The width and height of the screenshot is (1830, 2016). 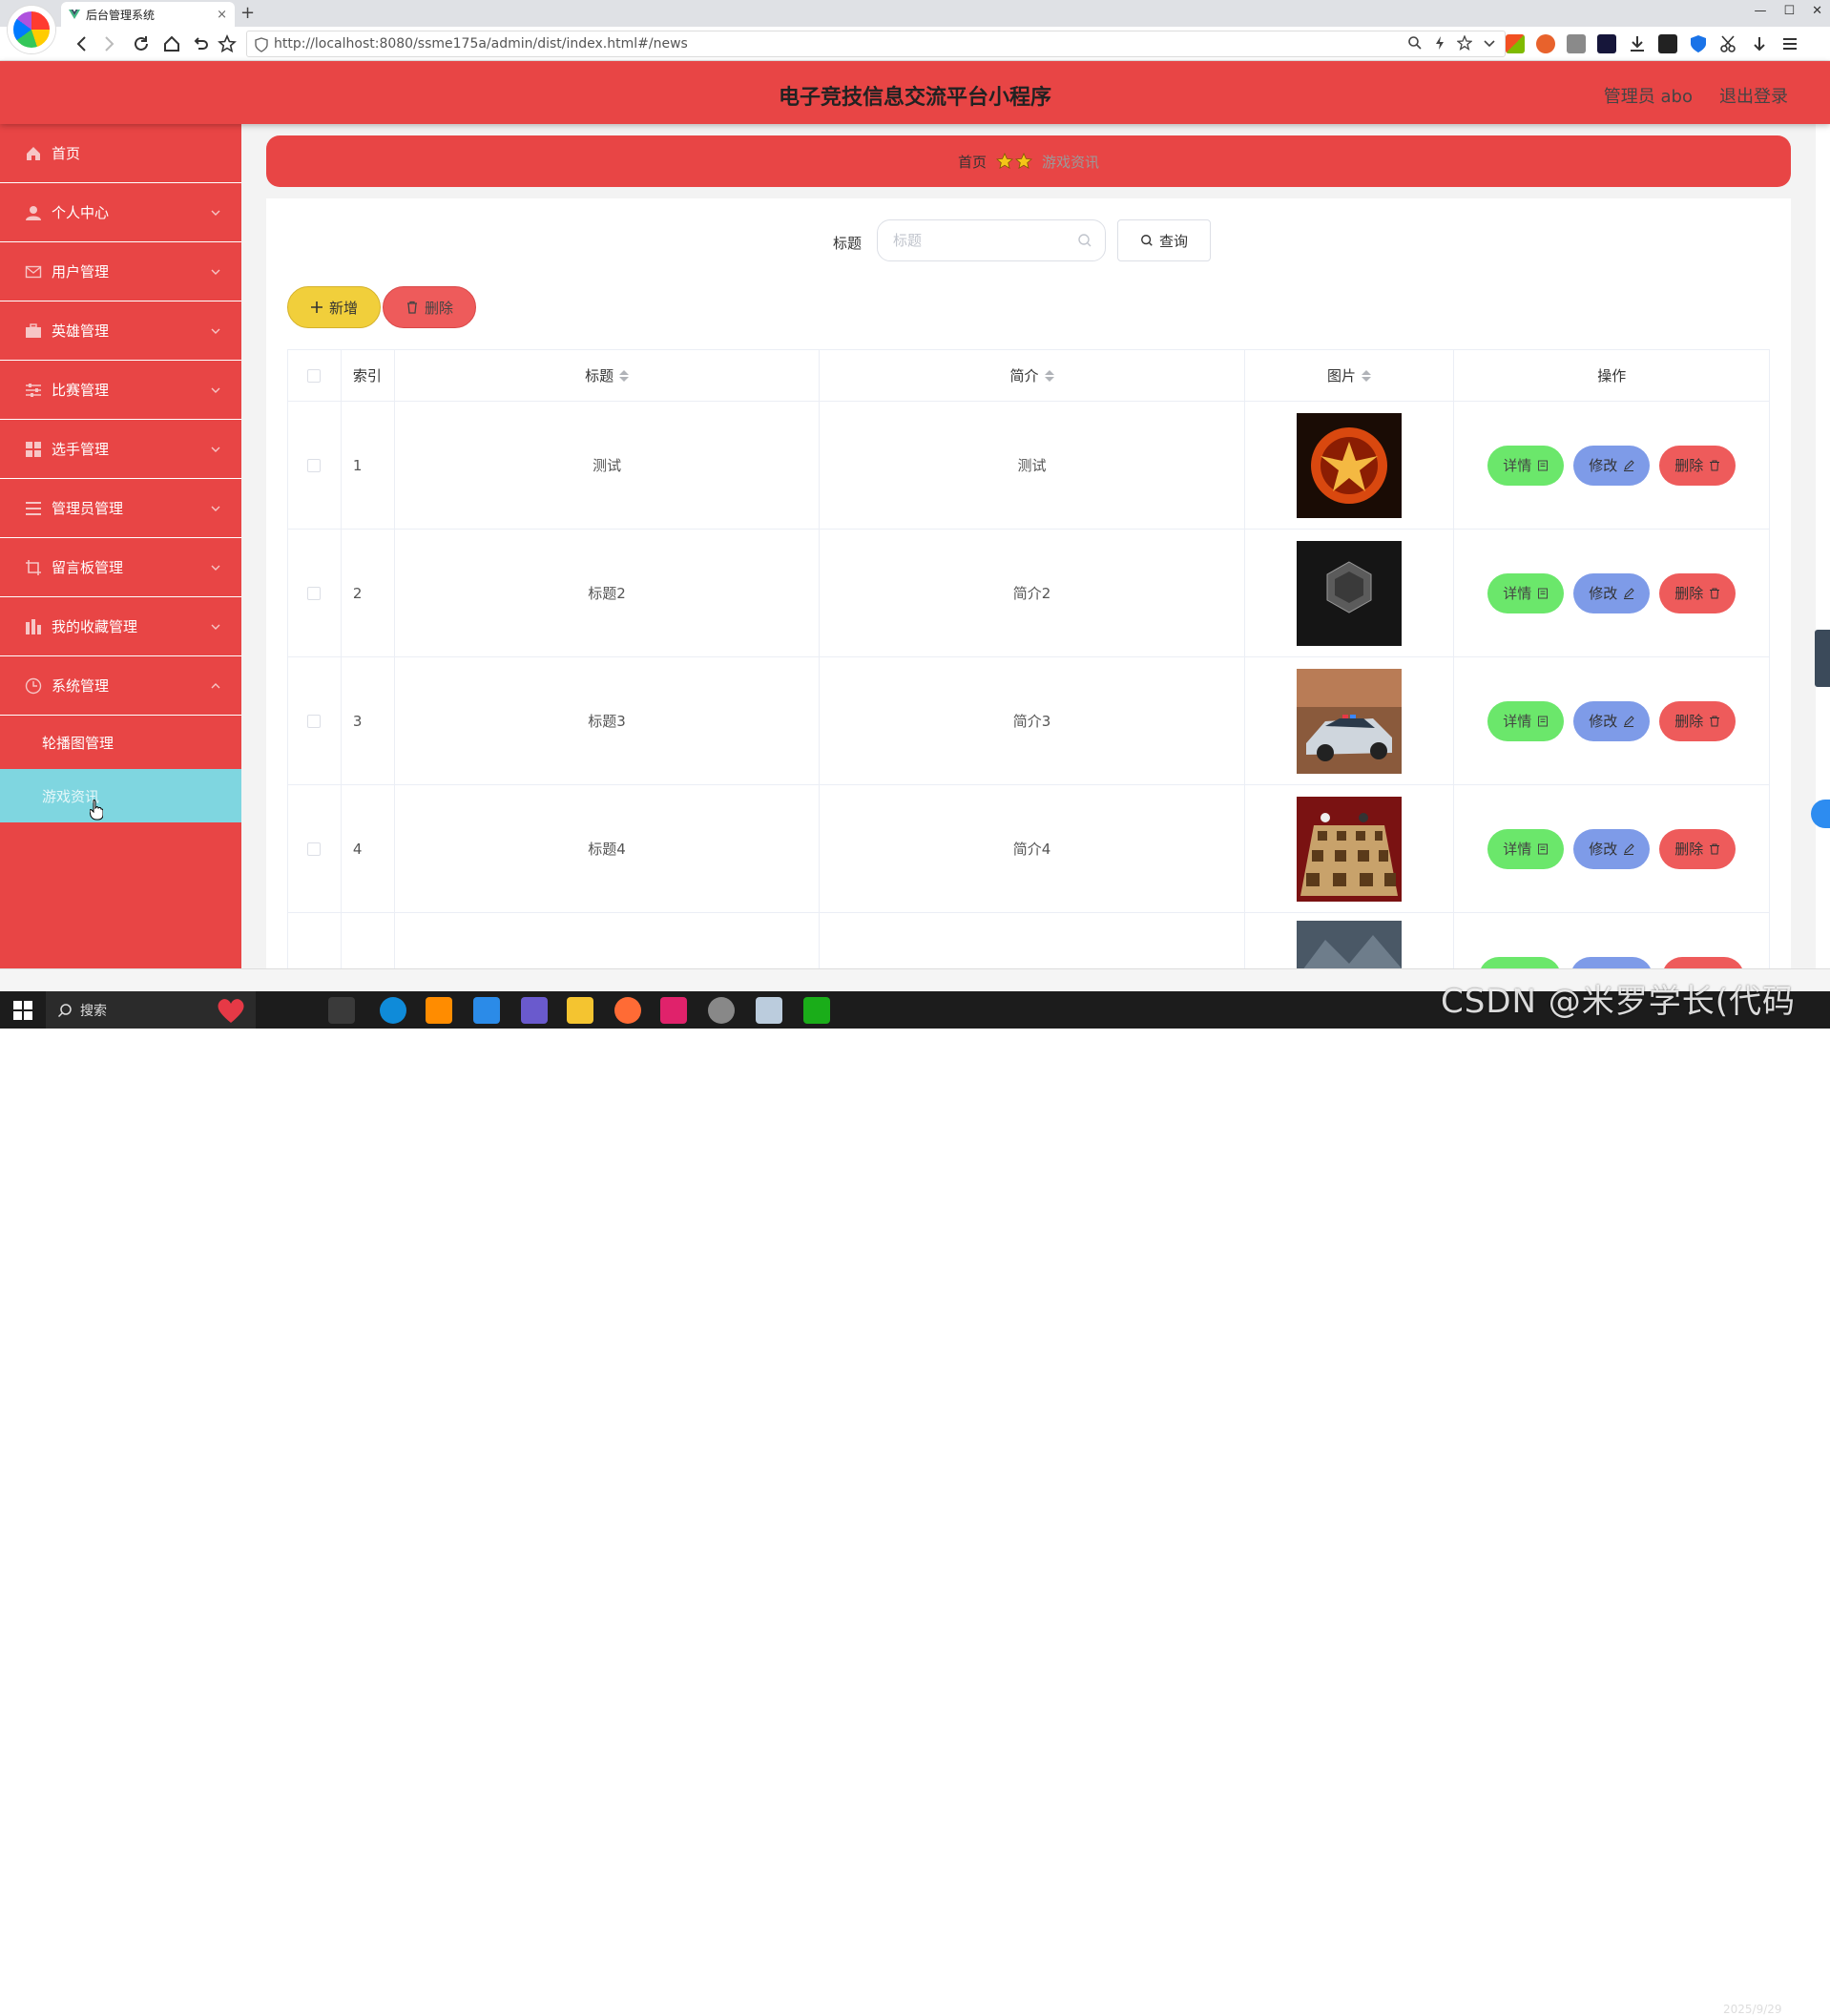 What do you see at coordinates (1715, 848) in the screenshot?
I see `trash-icon` at bounding box center [1715, 848].